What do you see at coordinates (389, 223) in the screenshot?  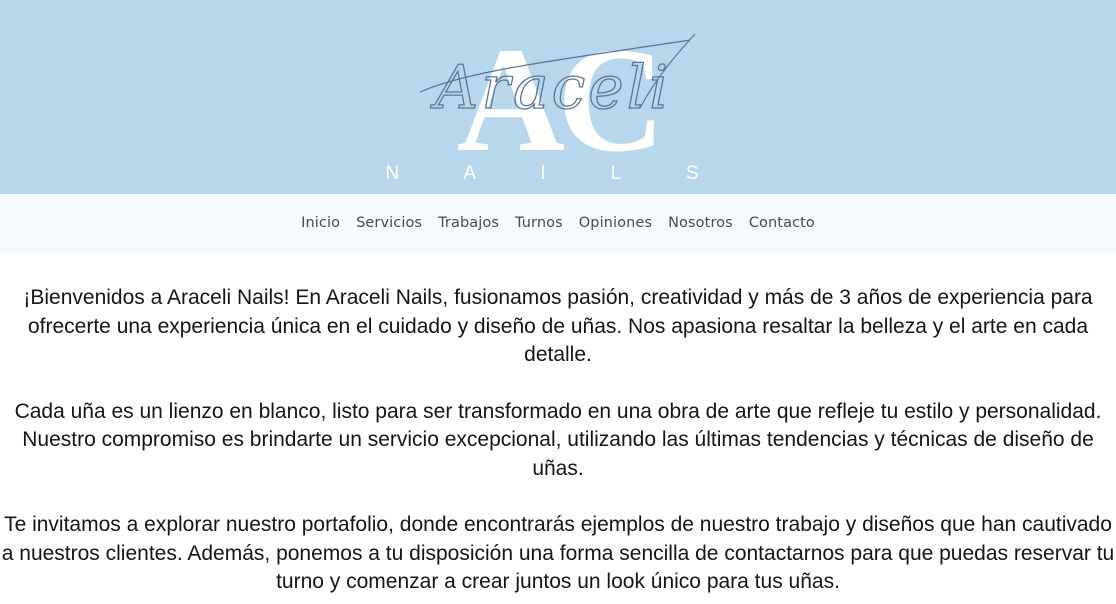 I see `nav-item-servicios: Servicios` at bounding box center [389, 223].